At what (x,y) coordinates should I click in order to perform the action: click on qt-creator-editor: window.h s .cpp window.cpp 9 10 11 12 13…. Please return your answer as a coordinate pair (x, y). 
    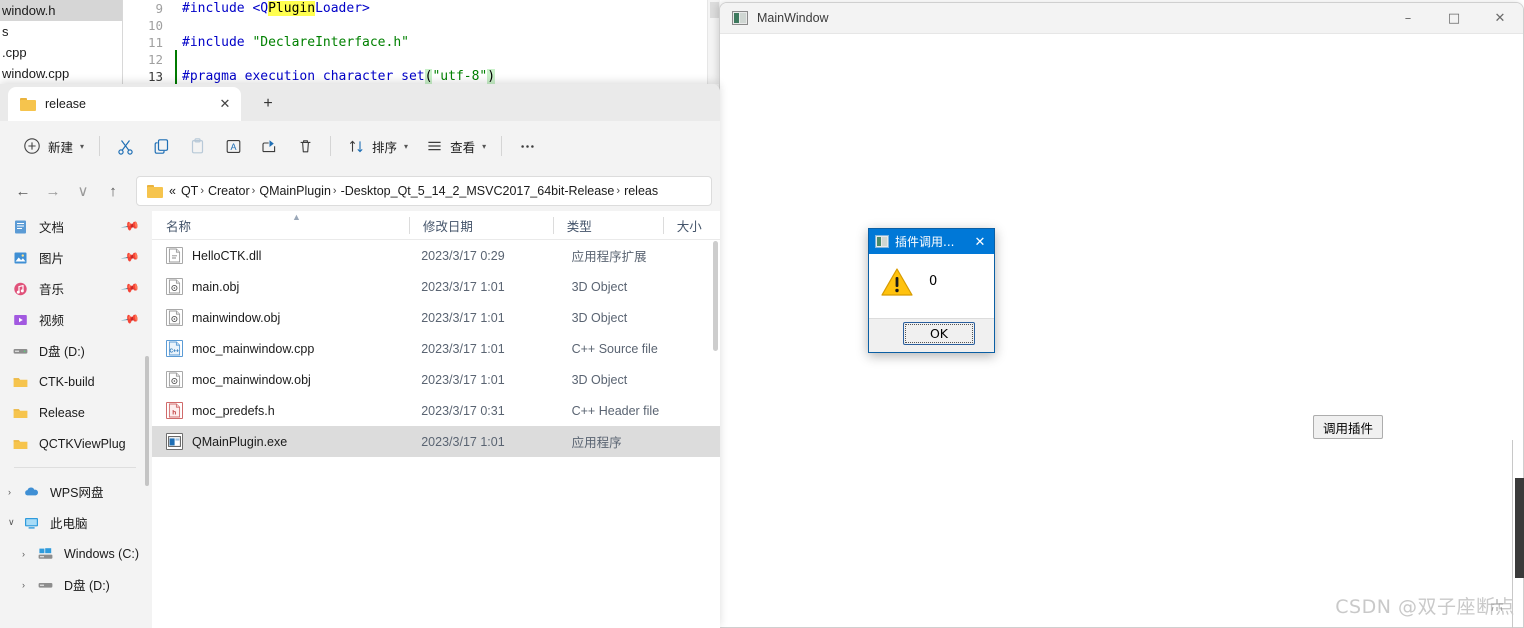
    Looking at the image, I should click on (360, 45).